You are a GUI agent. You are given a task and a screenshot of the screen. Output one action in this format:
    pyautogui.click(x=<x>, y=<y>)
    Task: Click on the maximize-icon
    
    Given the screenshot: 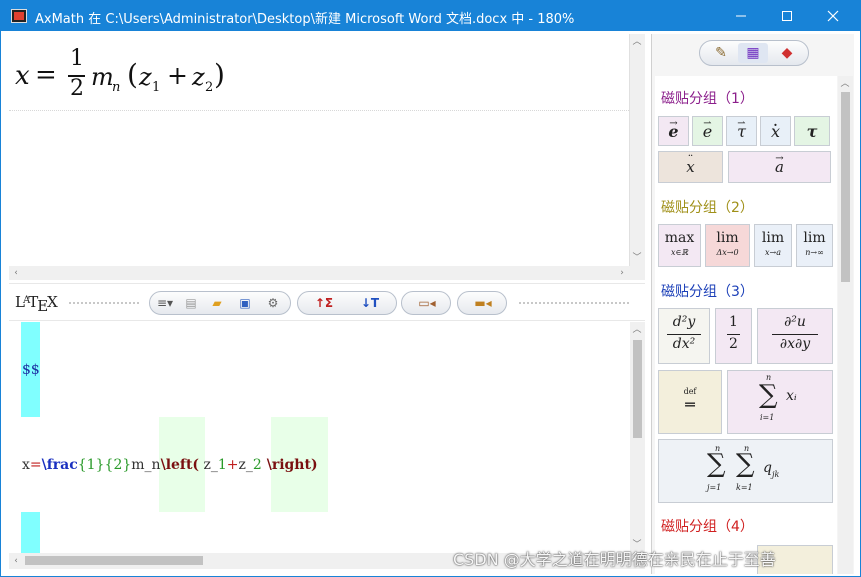 What is the action you would take?
    pyautogui.click(x=787, y=16)
    